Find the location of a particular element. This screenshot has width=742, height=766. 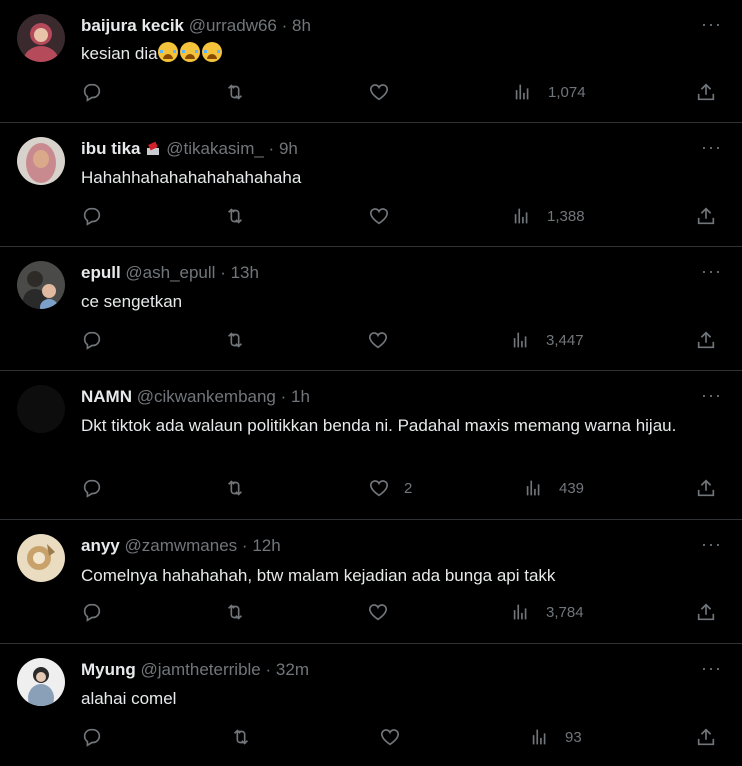

display-name: epull is located at coordinates (101, 272).